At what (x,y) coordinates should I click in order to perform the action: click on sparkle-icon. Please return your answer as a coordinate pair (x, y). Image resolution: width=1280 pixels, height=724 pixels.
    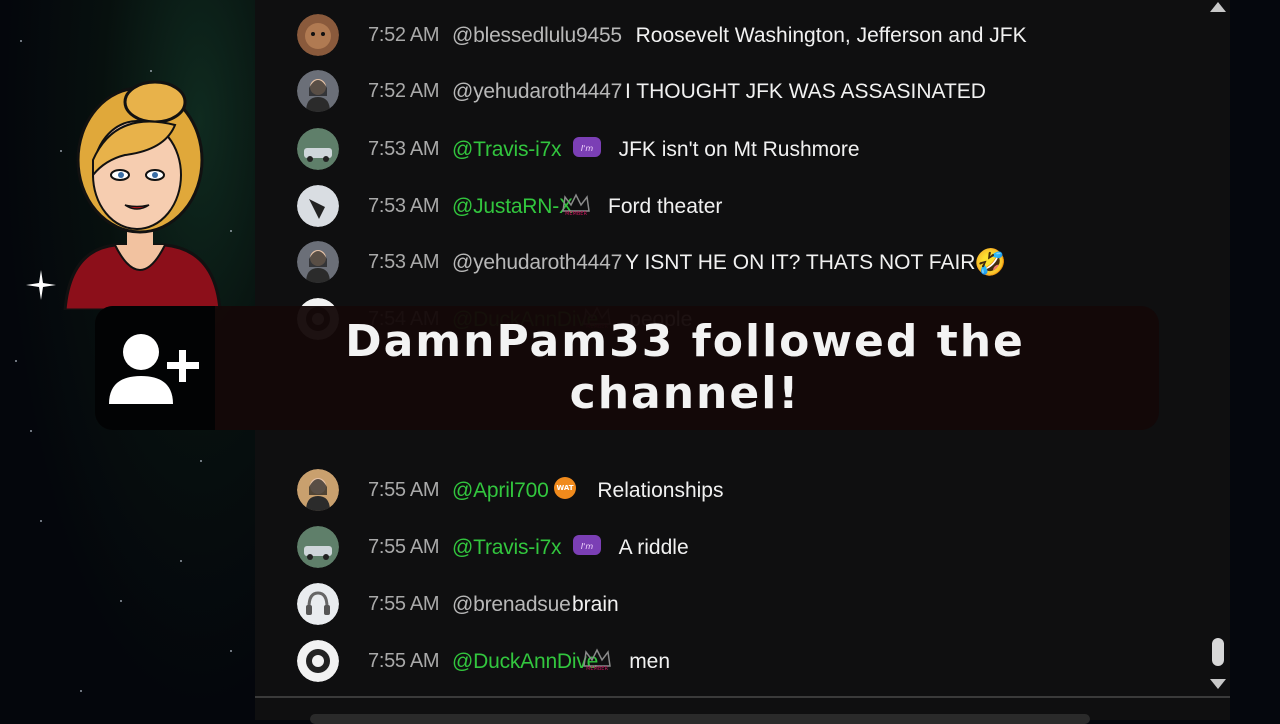
    Looking at the image, I should click on (41, 285).